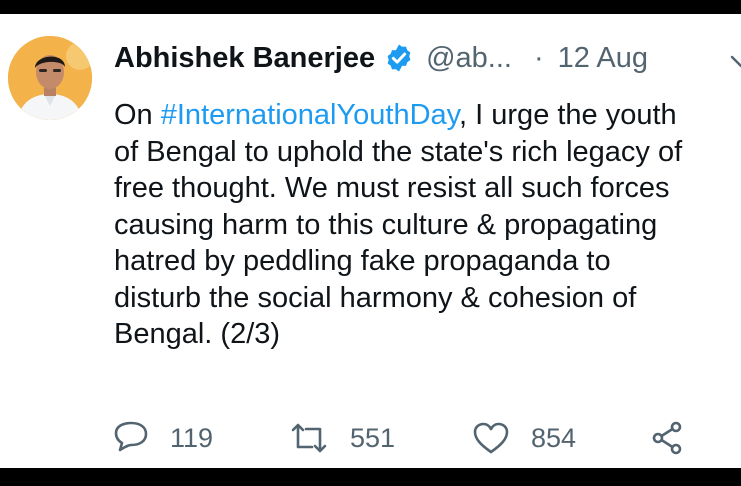 The width and height of the screenshot is (741, 486). I want to click on tweet-text-segment: On, so click(137, 115).